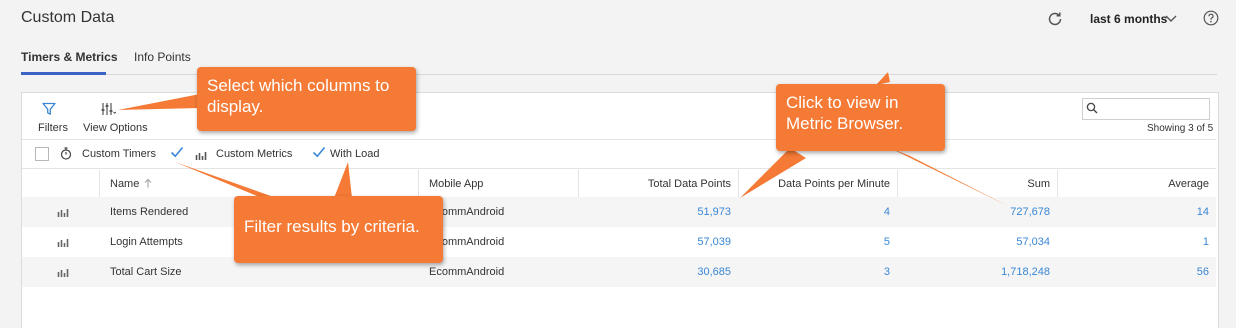 This screenshot has width=1236, height=328. Describe the element at coordinates (177, 152) in the screenshot. I see `custom-metrics-checkbox` at that location.